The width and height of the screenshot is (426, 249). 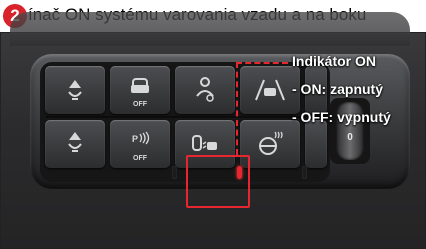 I want to click on headlight-leveling-icon, so click(x=75, y=90).